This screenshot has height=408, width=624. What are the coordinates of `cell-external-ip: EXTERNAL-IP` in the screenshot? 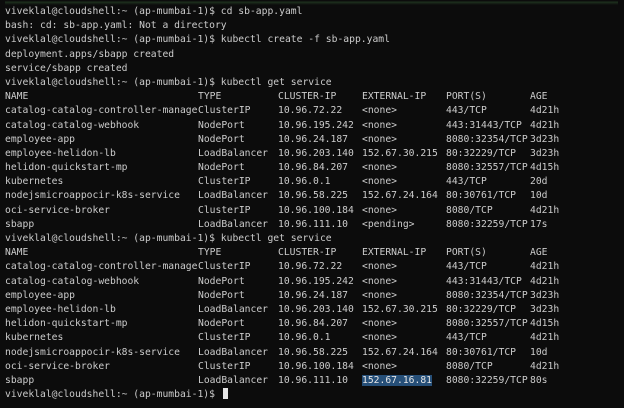 It's located at (394, 253).